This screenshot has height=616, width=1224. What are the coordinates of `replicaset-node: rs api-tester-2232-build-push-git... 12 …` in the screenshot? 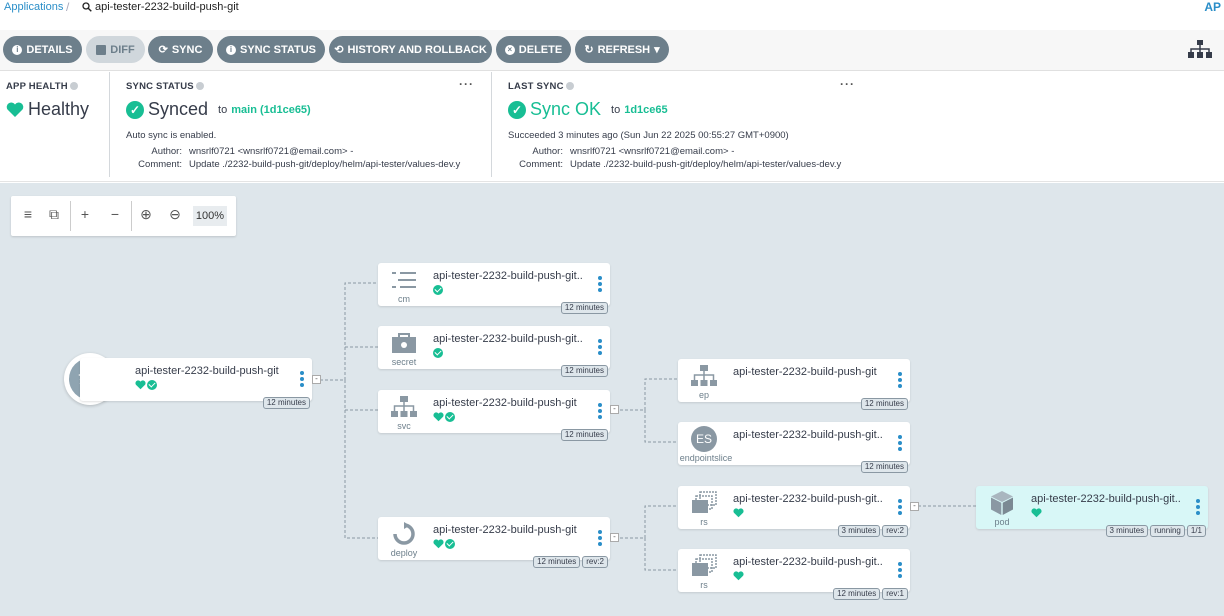 It's located at (794, 574).